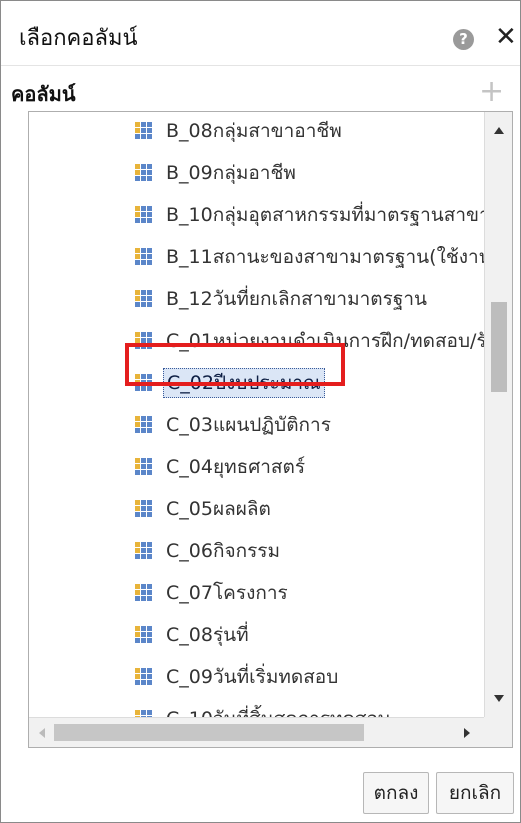  I want to click on vertical-scrollbar, so click(498, 414).